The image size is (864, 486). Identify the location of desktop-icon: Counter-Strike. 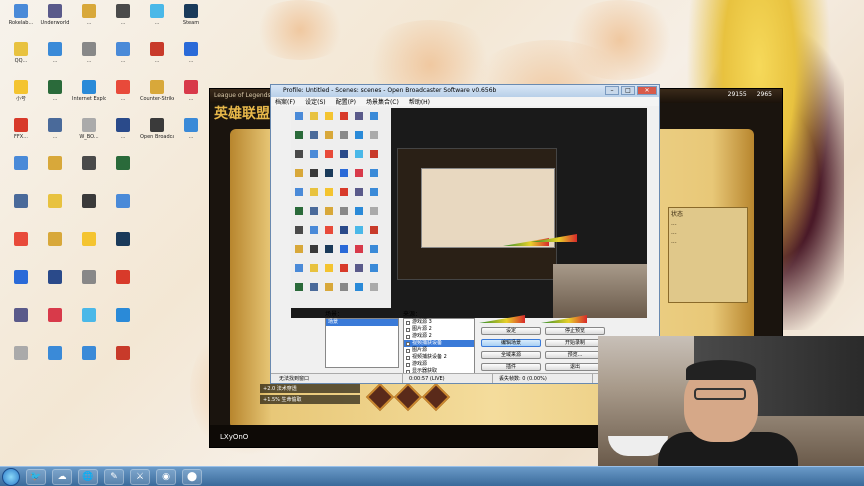
(157, 98).